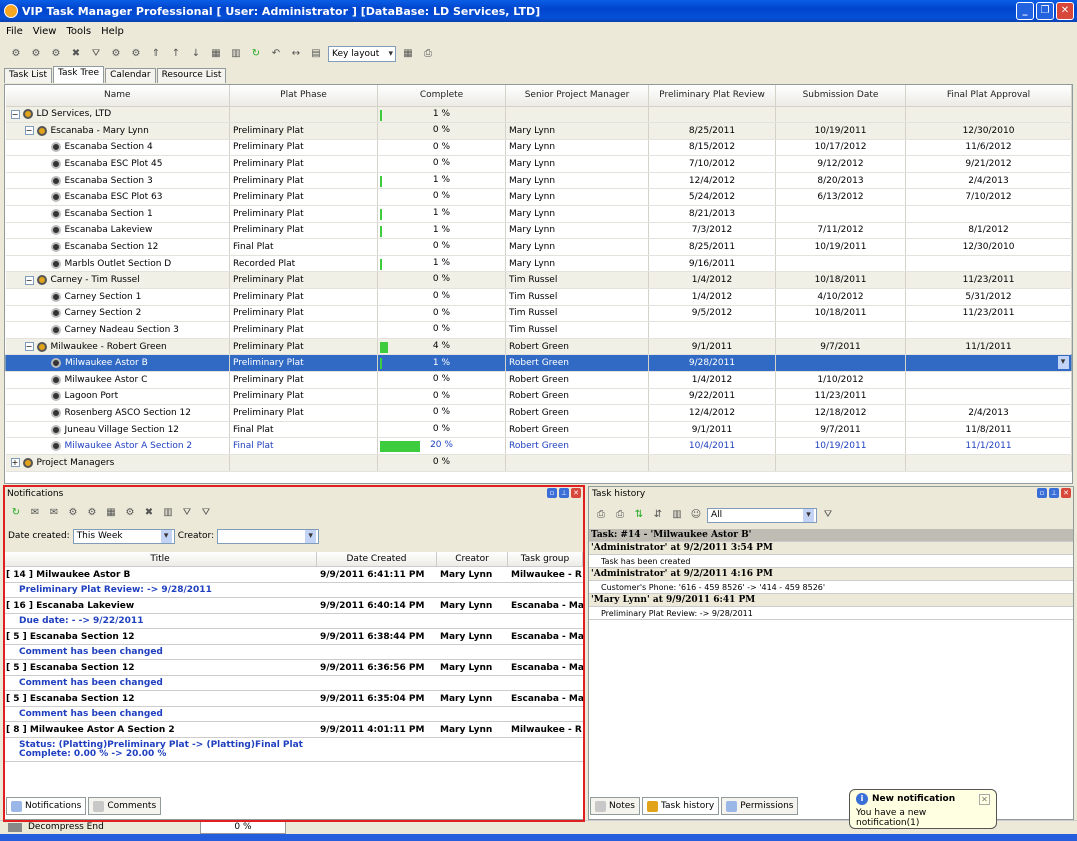 The height and width of the screenshot is (841, 1077). I want to click on settings-icon: ⚙, so click(136, 54).